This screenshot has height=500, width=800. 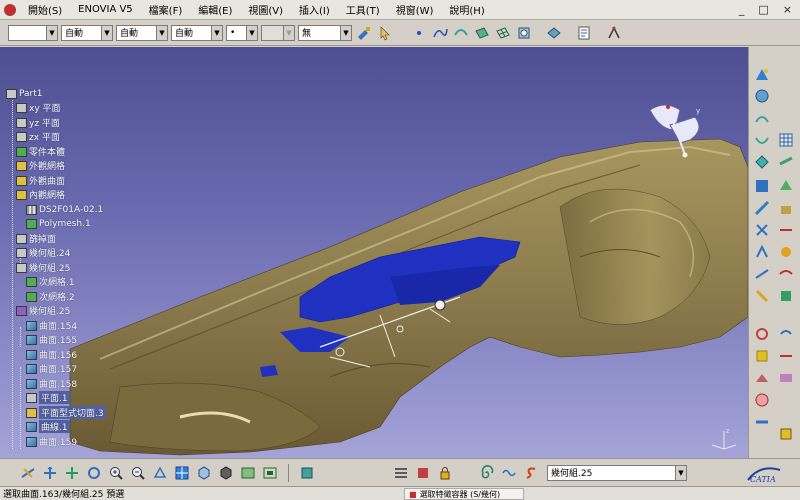 What do you see at coordinates (531, 473) in the screenshot?
I see `logo-s-icon` at bounding box center [531, 473].